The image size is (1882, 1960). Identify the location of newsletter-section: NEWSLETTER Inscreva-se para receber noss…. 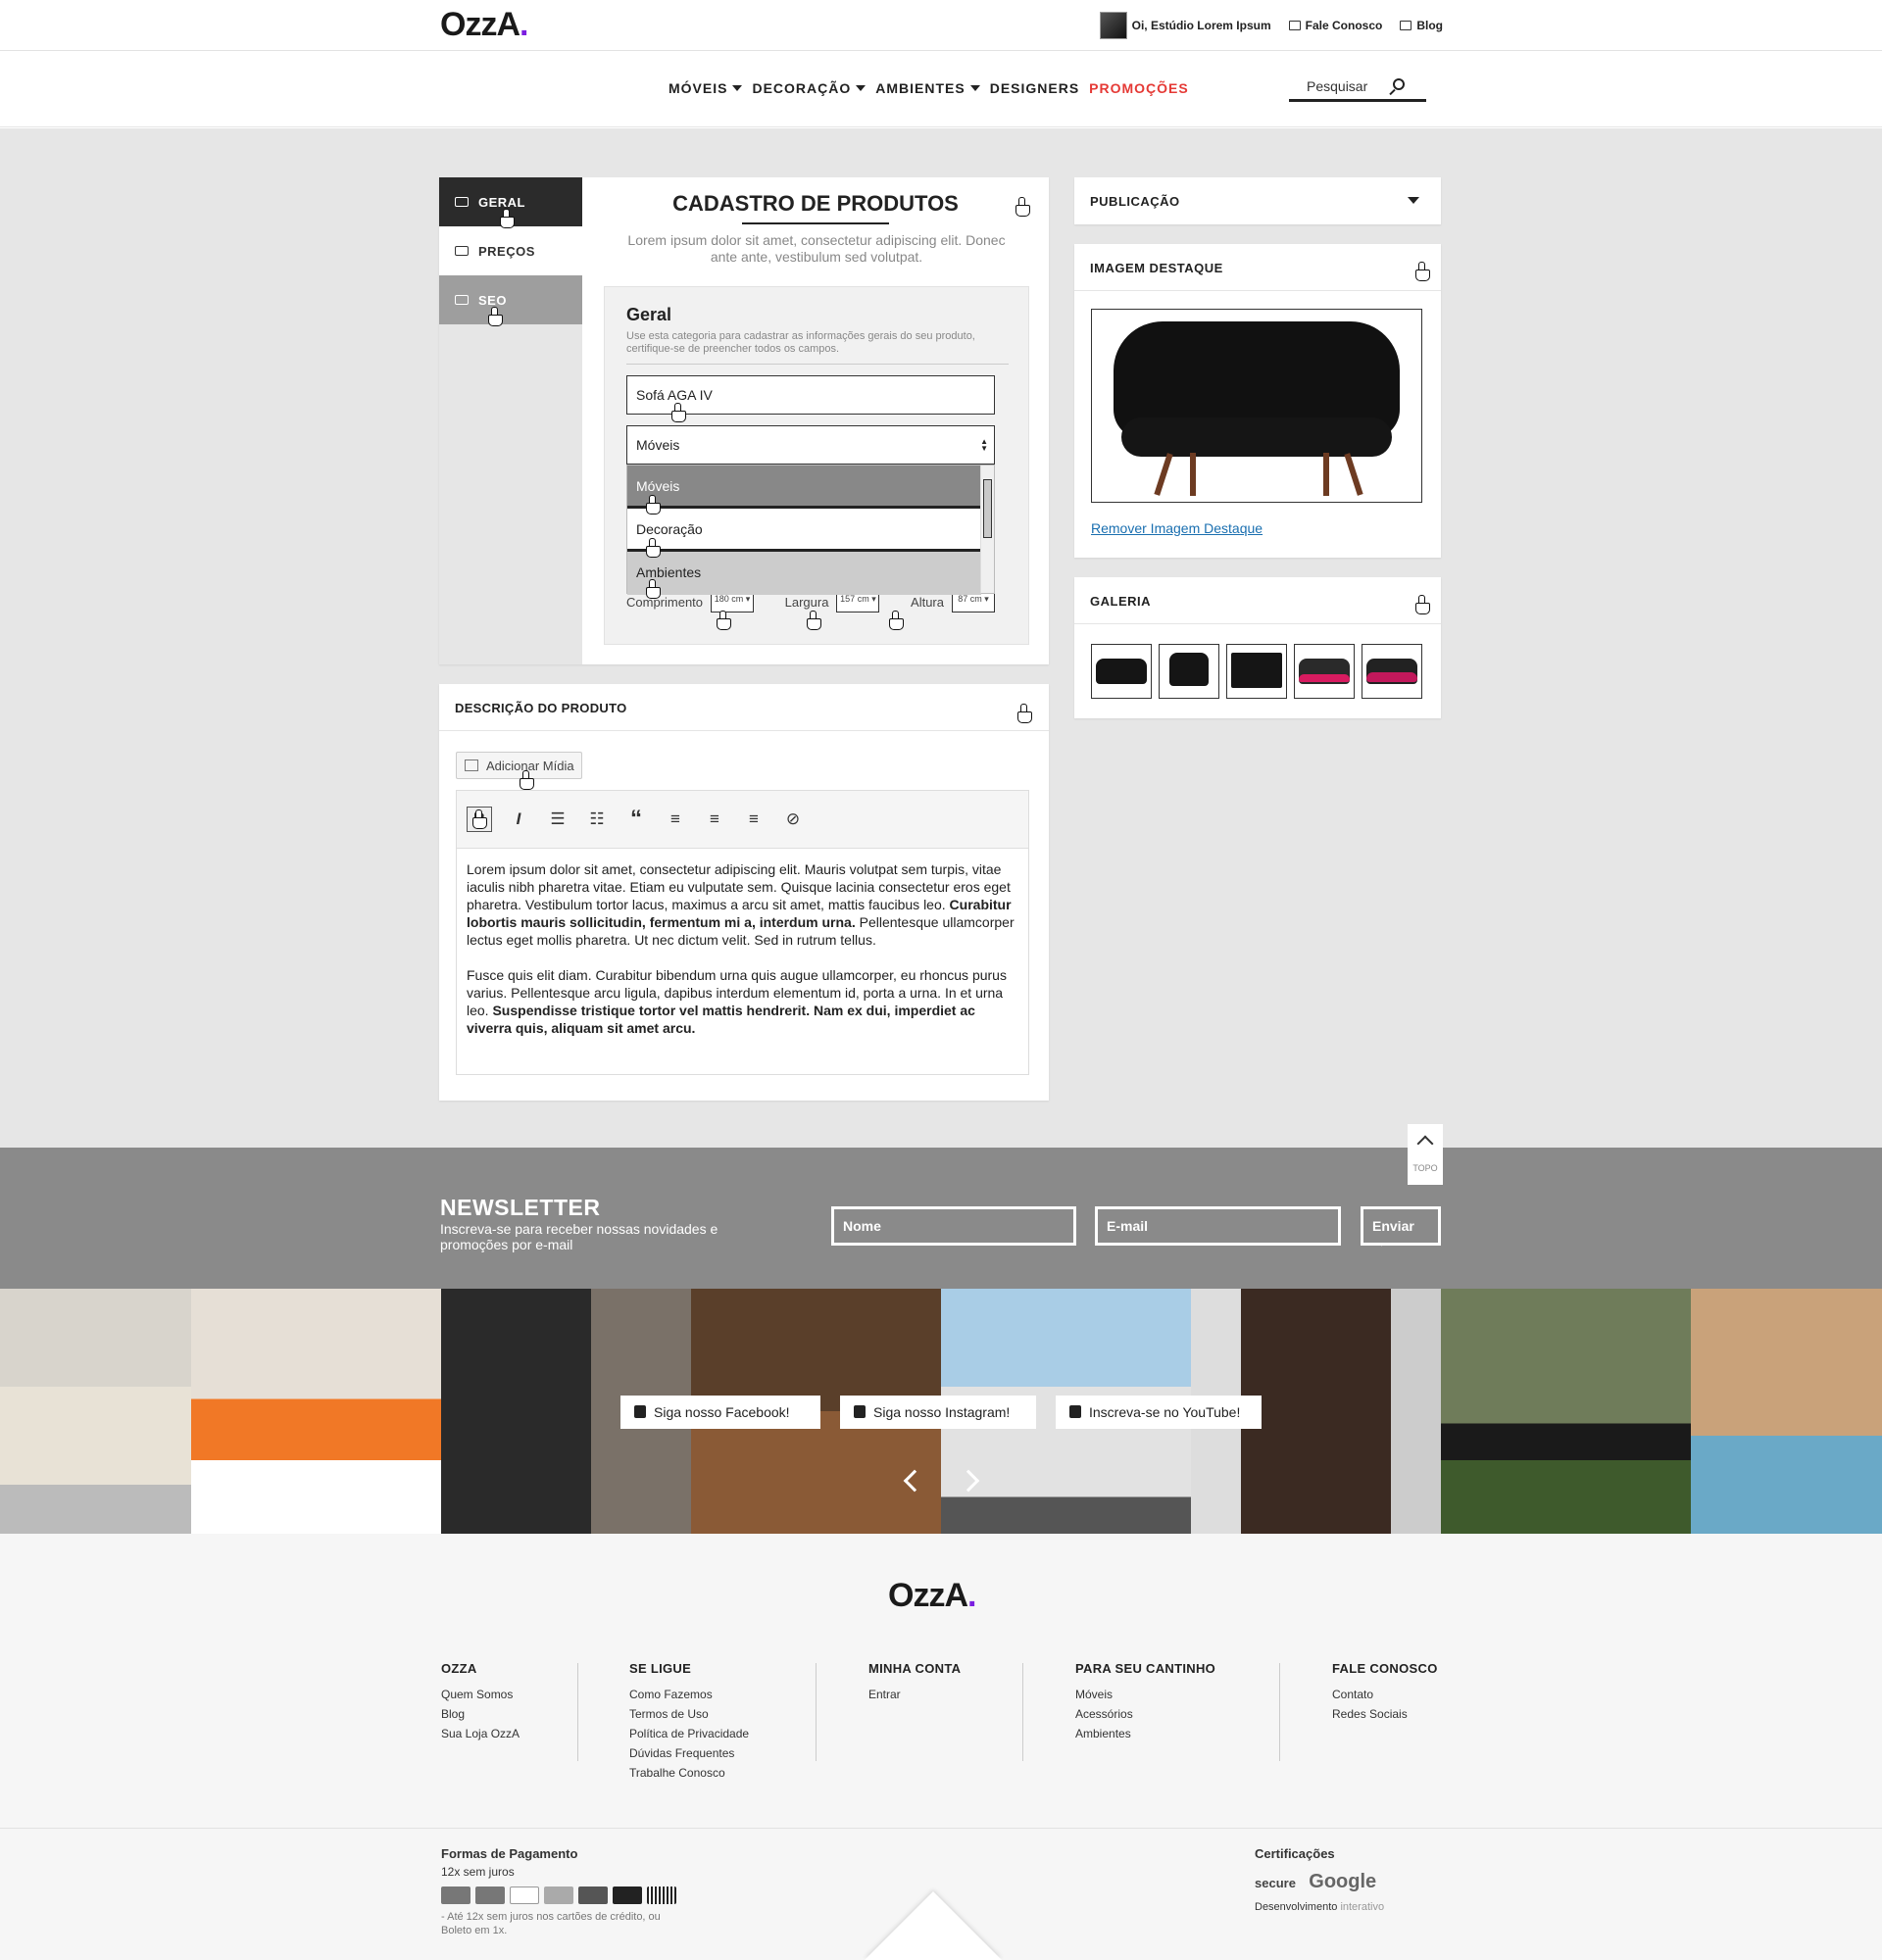
(941, 1206).